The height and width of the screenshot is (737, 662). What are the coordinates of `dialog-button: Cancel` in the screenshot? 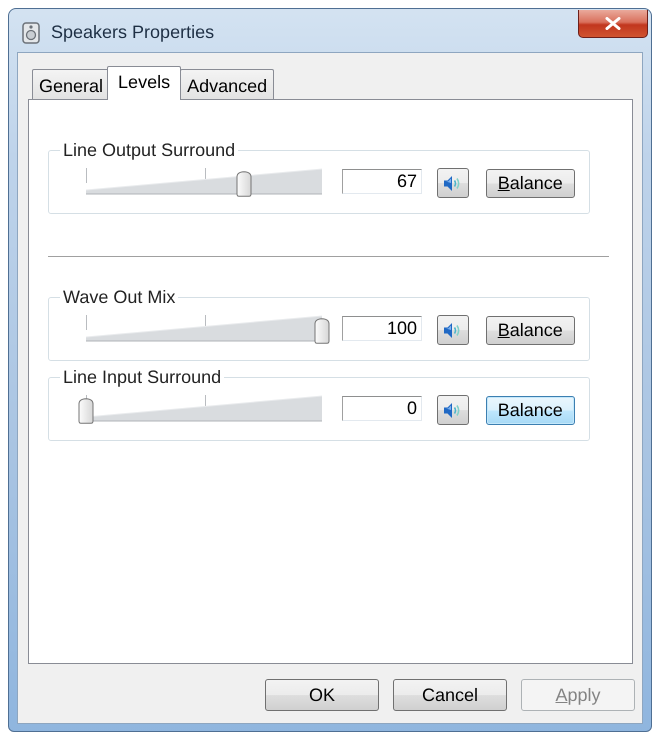 It's located at (450, 695).